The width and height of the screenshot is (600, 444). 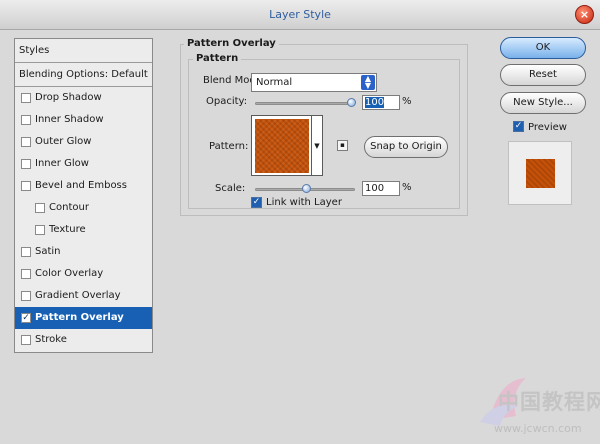 What do you see at coordinates (69, 207) in the screenshot?
I see `style-item-label: Contour` at bounding box center [69, 207].